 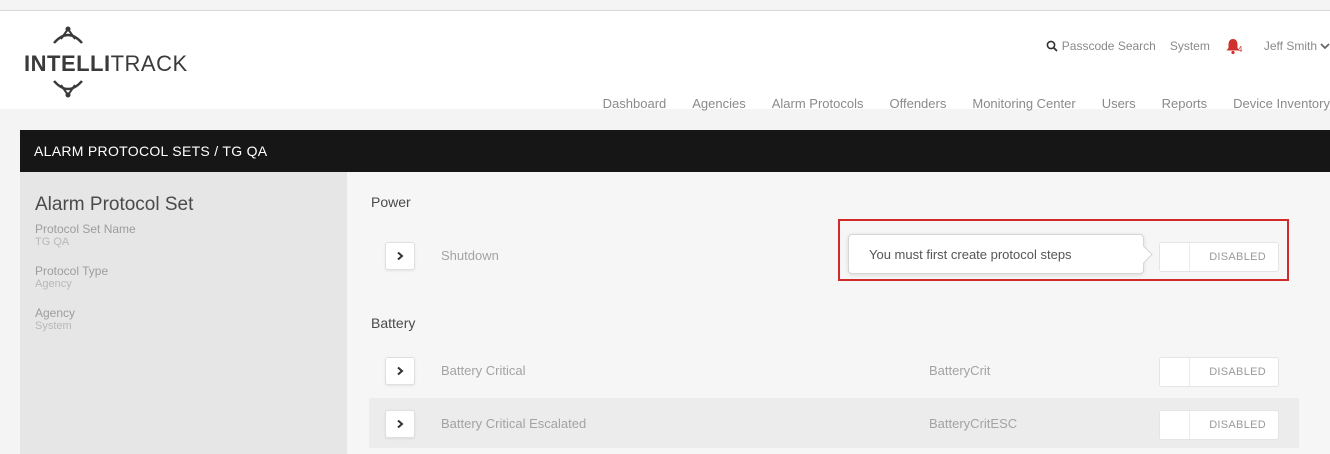 What do you see at coordinates (635, 103) in the screenshot?
I see `nav-dashboard: Dashboard` at bounding box center [635, 103].